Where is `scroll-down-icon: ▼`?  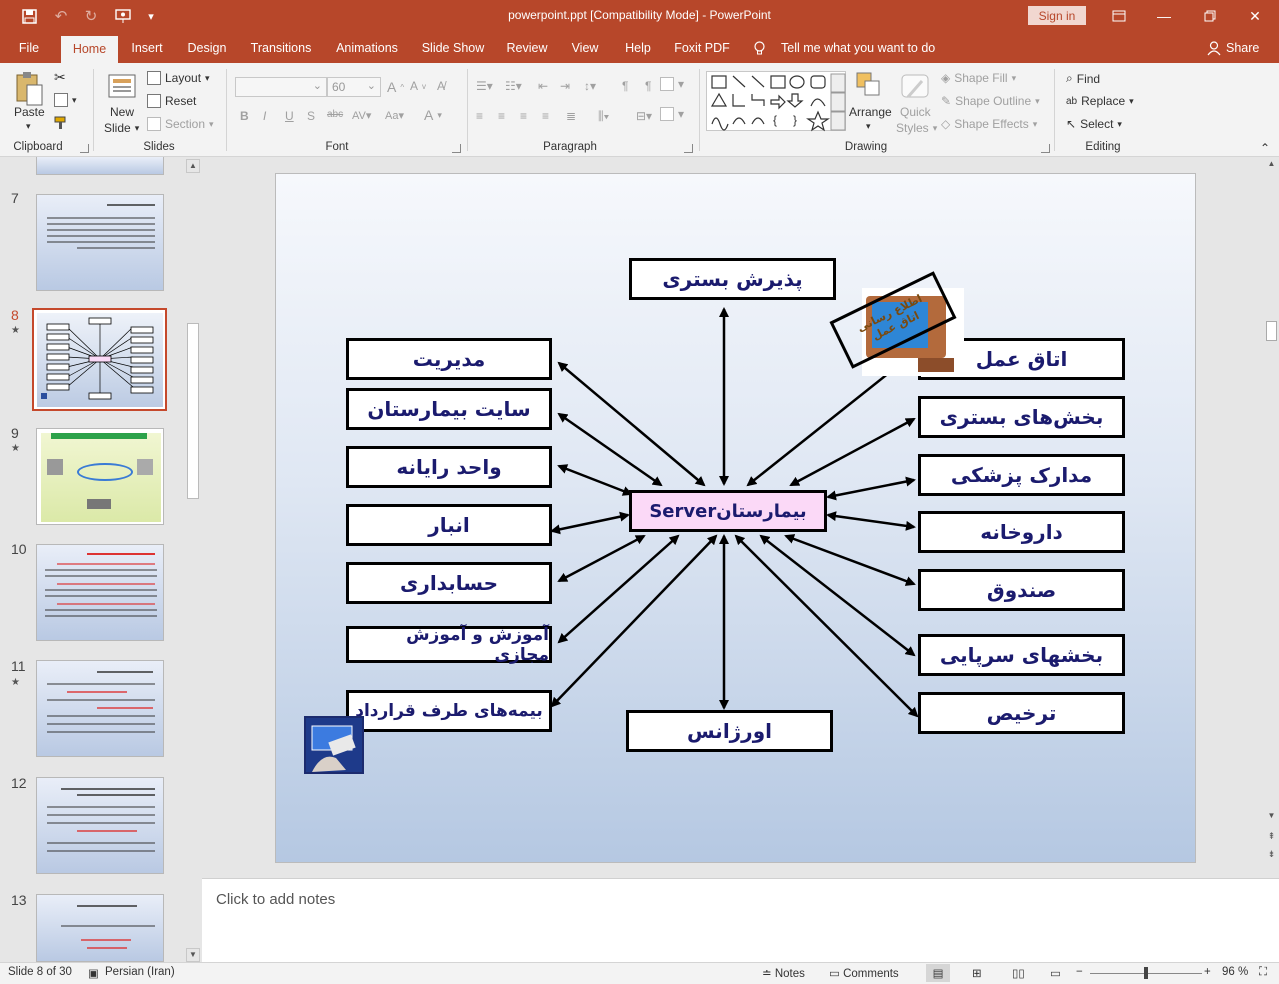
scroll-down-icon: ▼ is located at coordinates (193, 955).